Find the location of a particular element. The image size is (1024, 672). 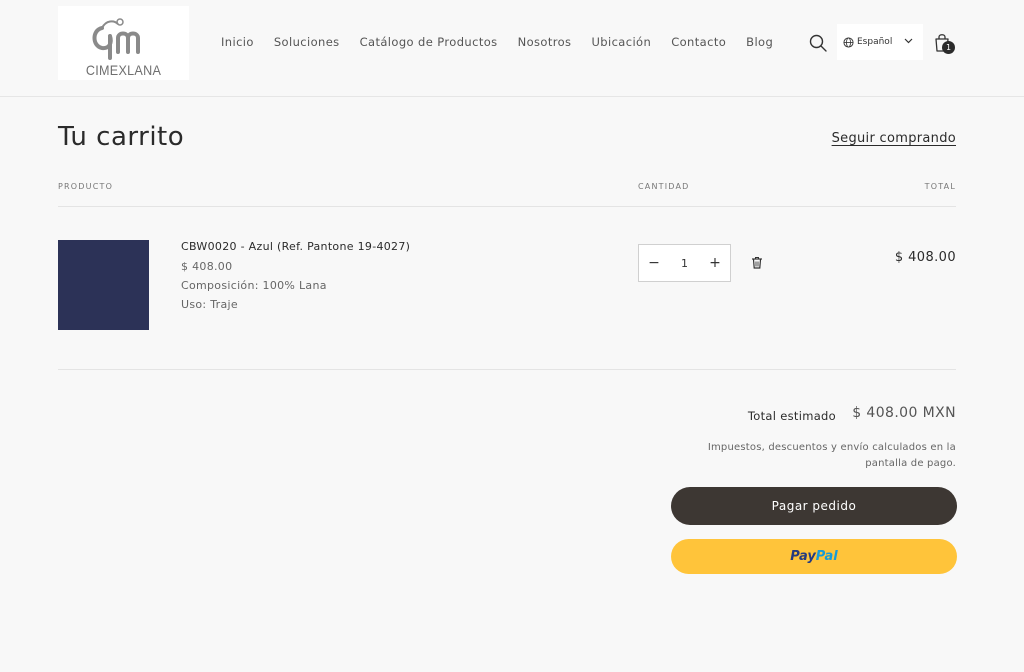

nav-item-blog: Blog is located at coordinates (759, 42).